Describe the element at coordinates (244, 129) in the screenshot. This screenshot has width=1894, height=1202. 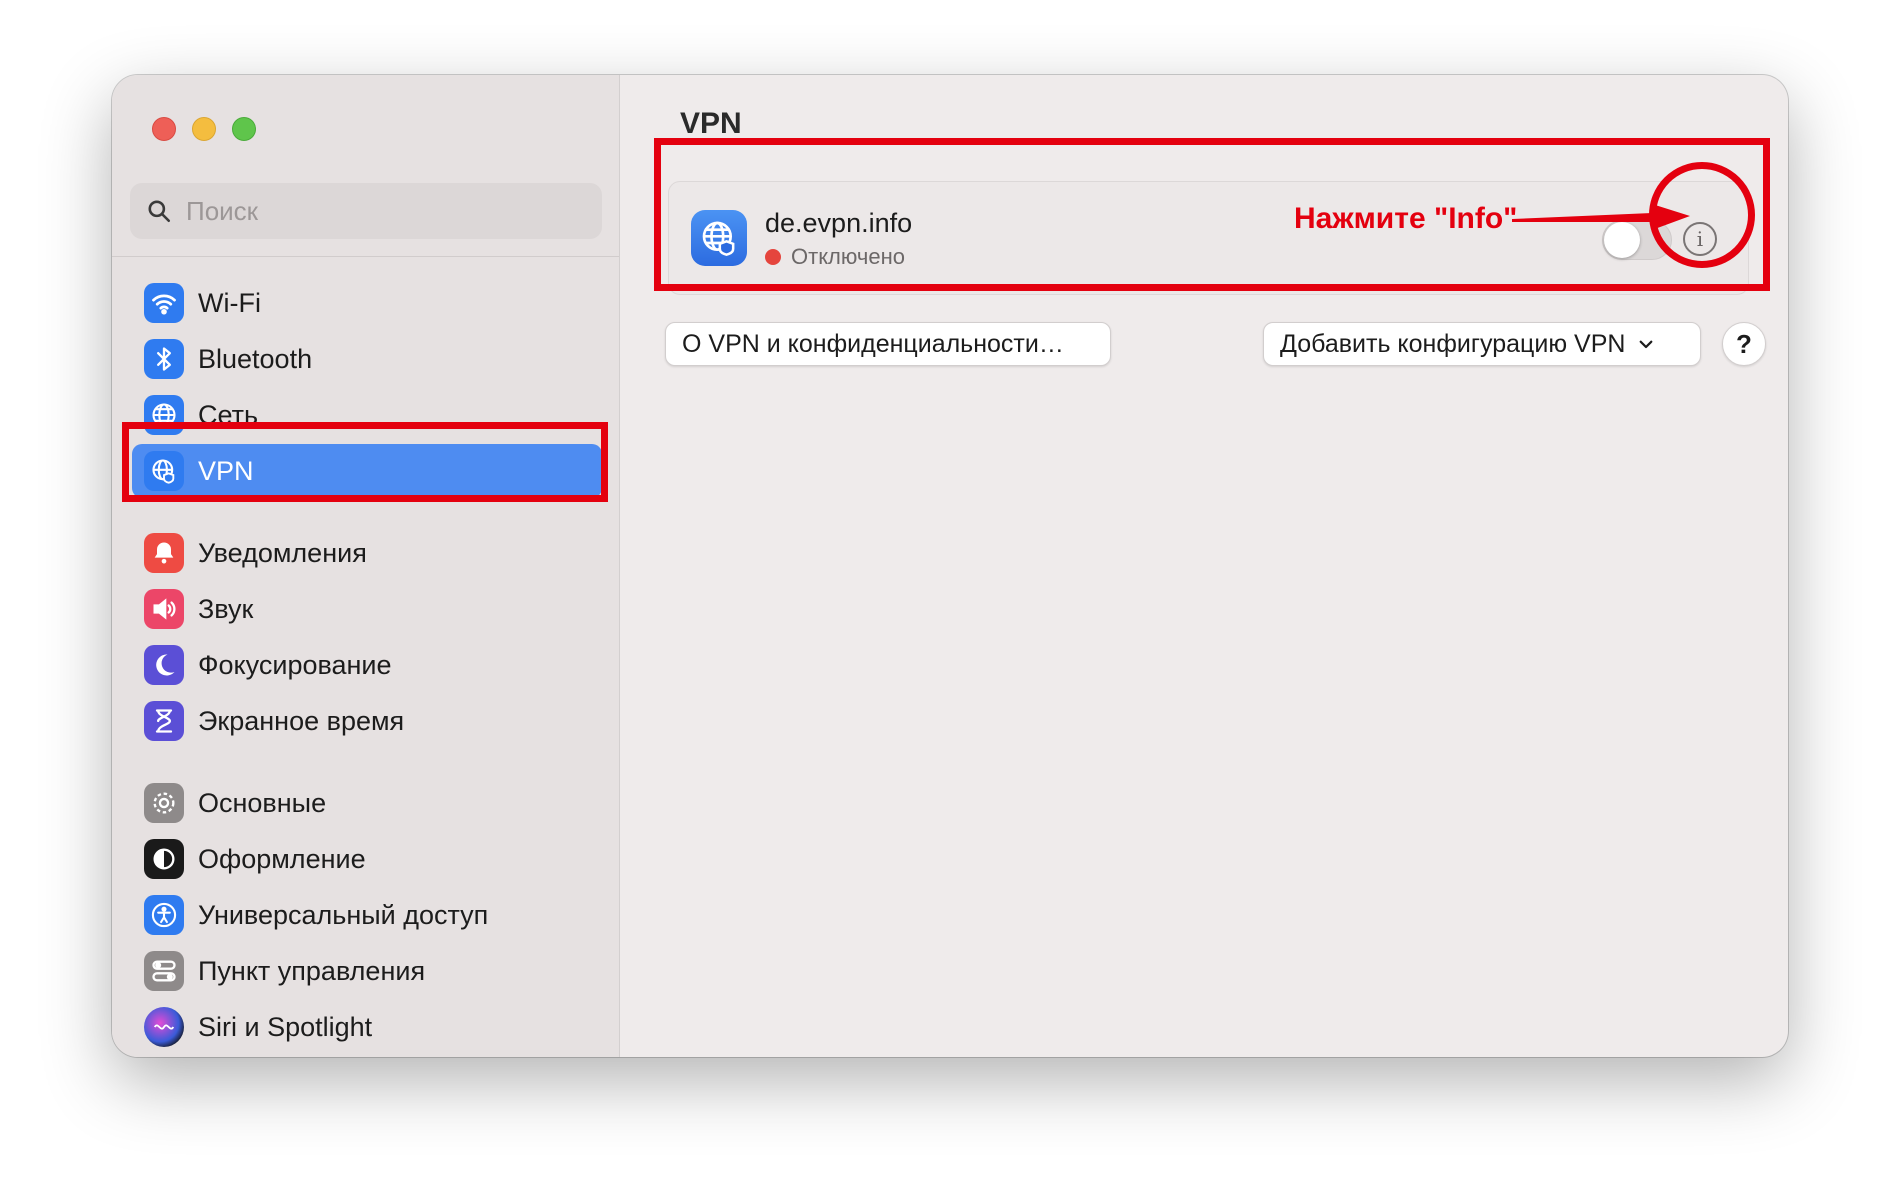
I see `maximize-button` at that location.